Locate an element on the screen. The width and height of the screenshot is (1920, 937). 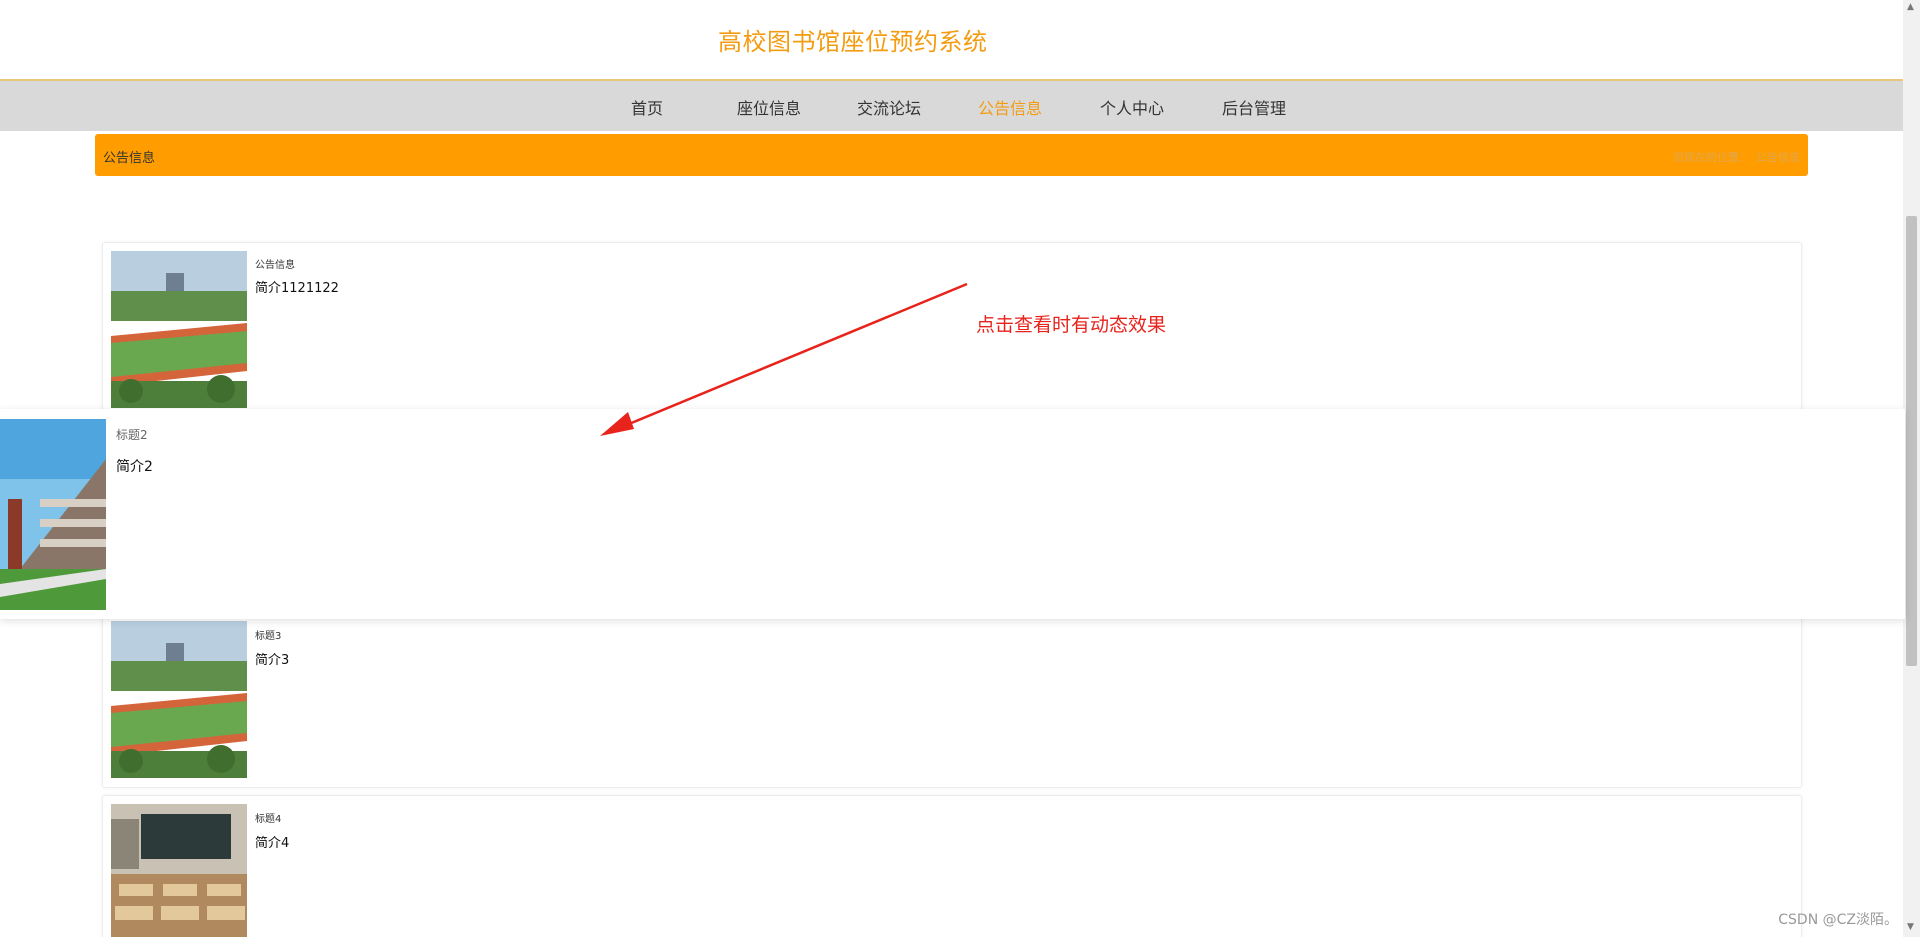
nav-item-home: 首页 is located at coordinates (647, 107).